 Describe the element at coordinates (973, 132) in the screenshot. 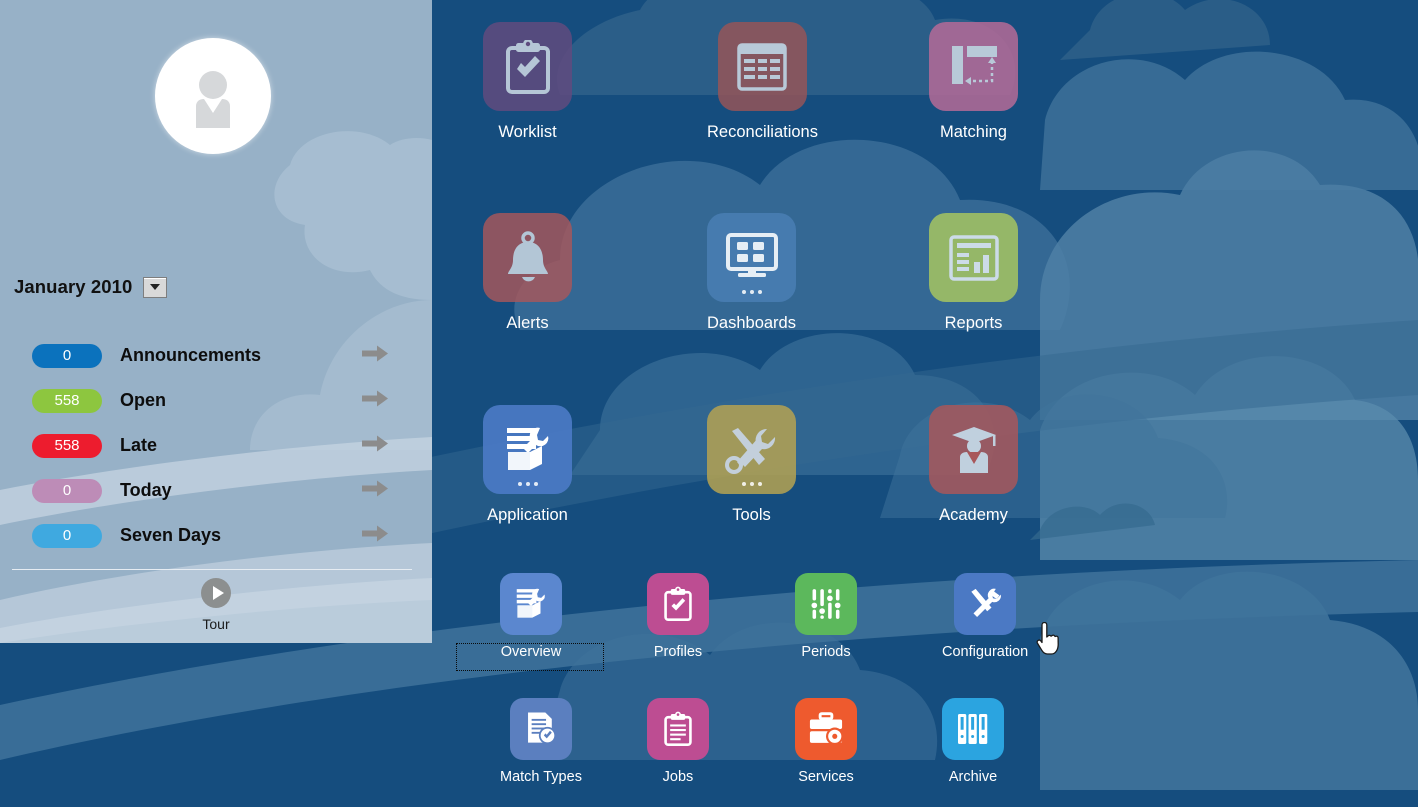

I see `app-tile-label: Matching` at that location.